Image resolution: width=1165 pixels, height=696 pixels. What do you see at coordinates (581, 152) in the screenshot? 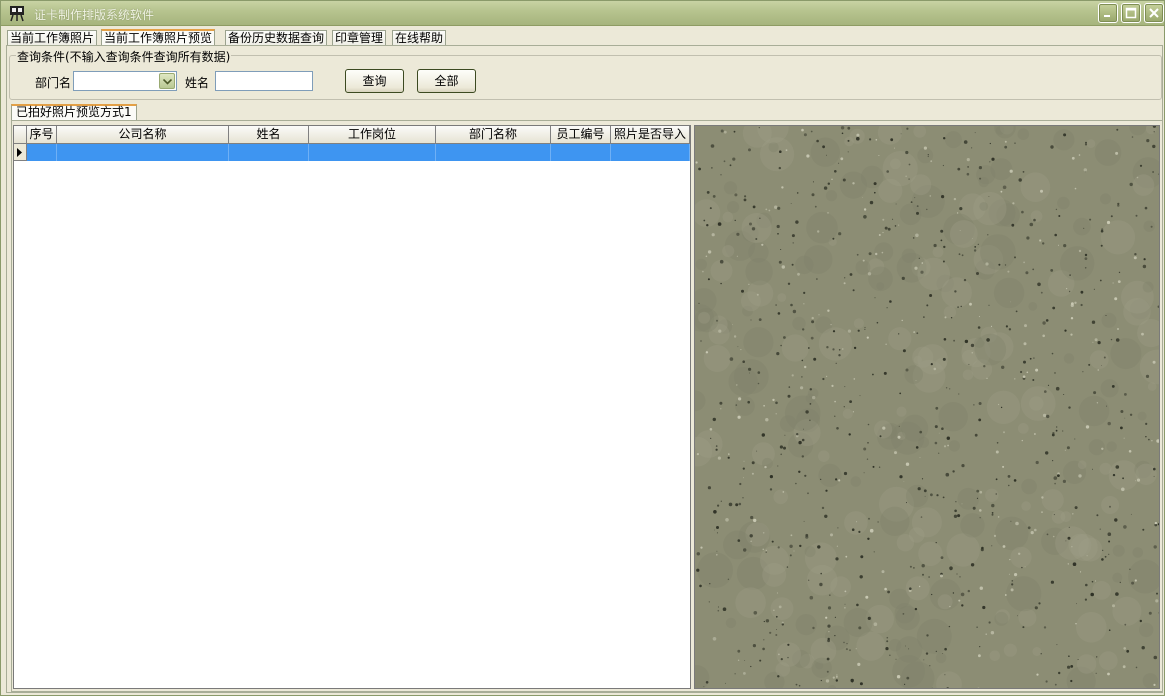
I see `cell-employee-id` at bounding box center [581, 152].